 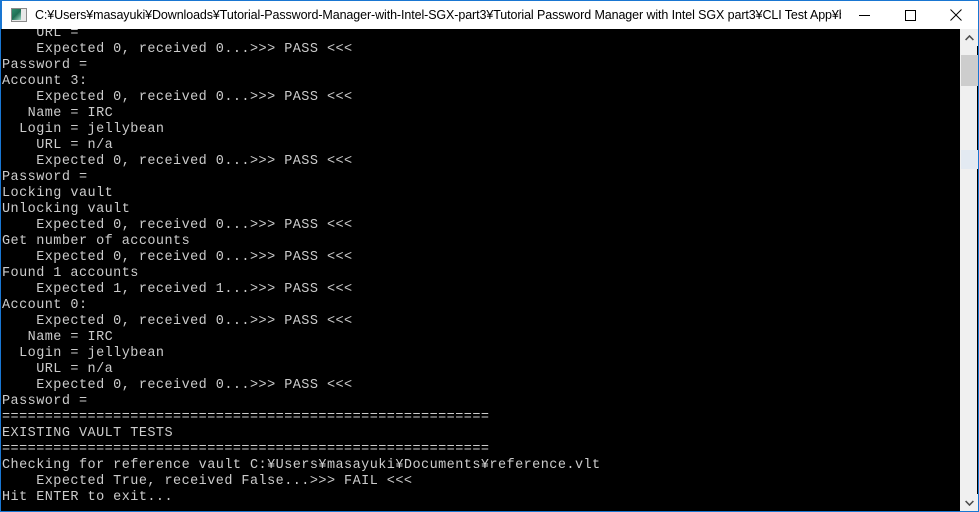 What do you see at coordinates (66, 209) in the screenshot?
I see `console-line: Unlocking vault` at bounding box center [66, 209].